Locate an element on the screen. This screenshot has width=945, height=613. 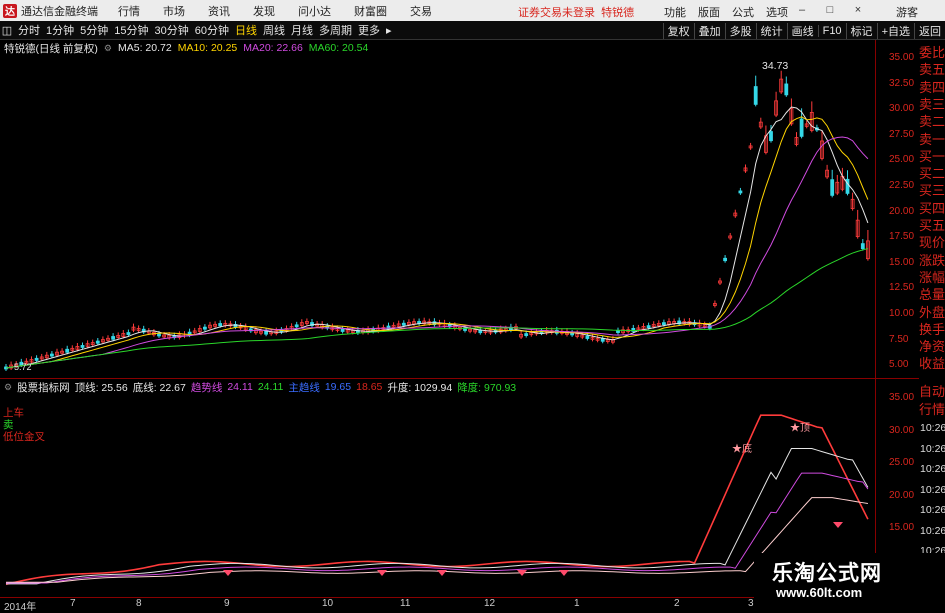
menu-caifuquan: 财富圈 is located at coordinates (370, 11).